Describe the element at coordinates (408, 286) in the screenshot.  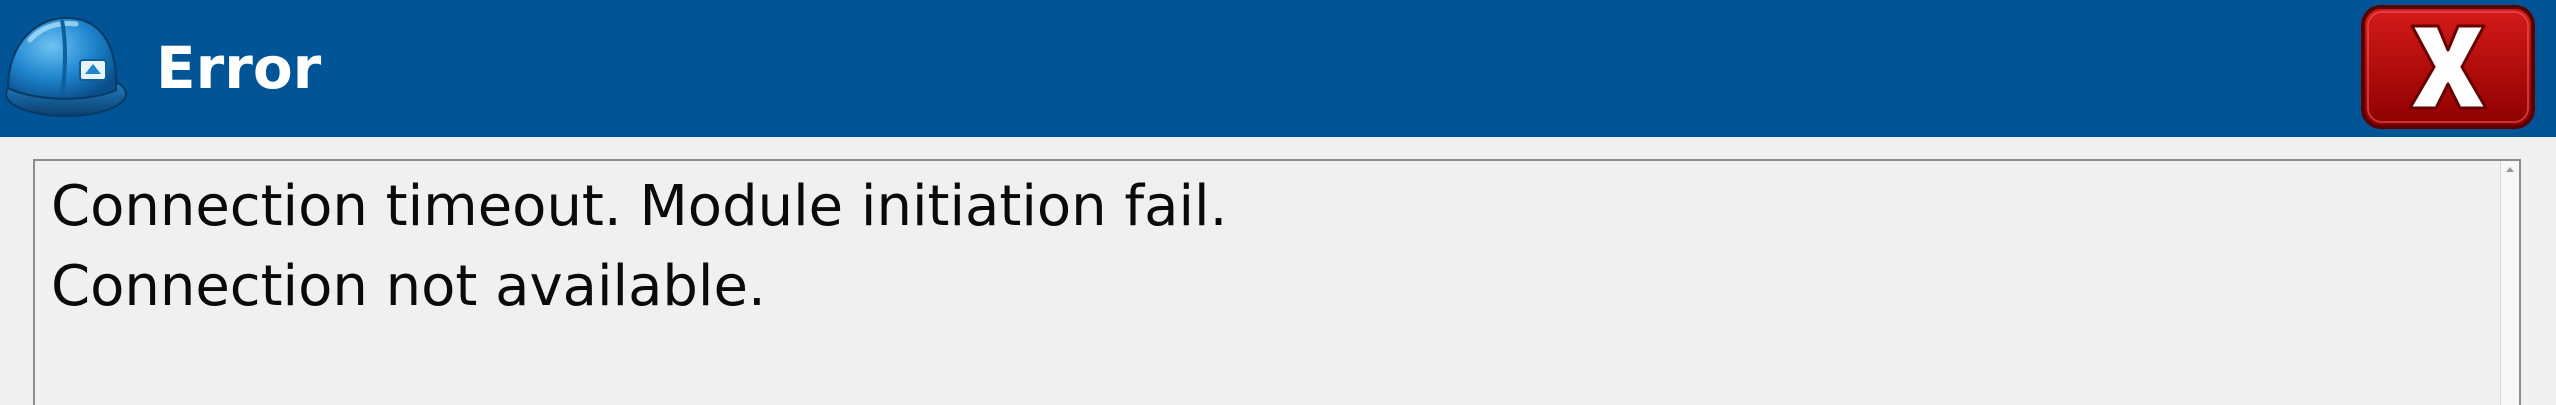
I see `message-line: Connection not available.` at that location.